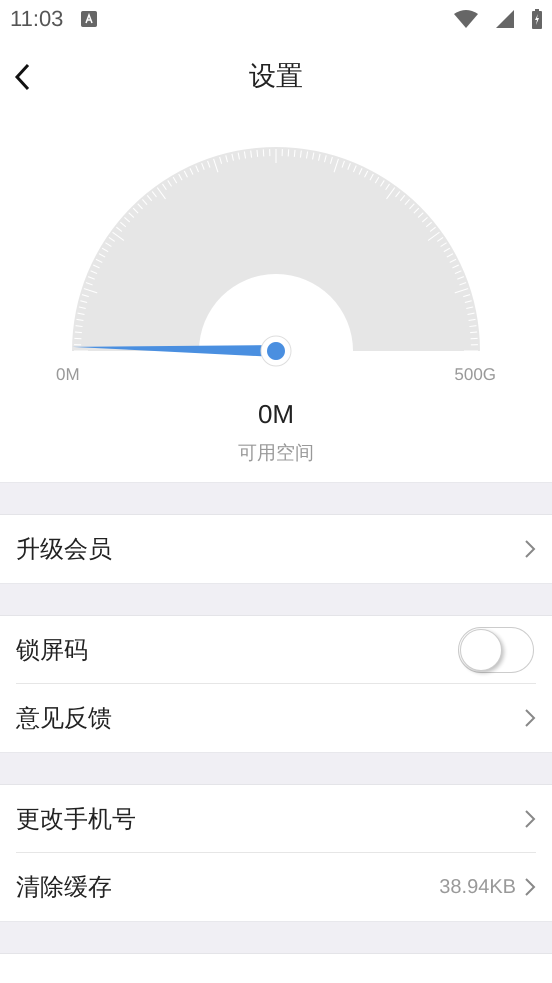 This screenshot has height=983, width=552. I want to click on settings-row: 更改手机号, so click(276, 819).